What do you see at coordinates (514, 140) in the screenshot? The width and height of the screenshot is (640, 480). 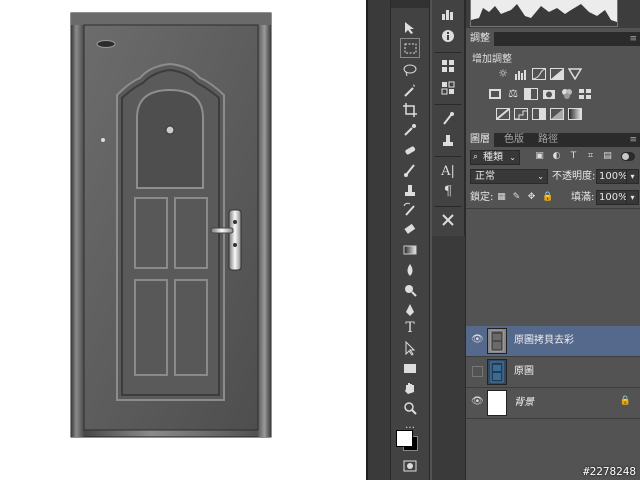 I see `tab-channels: 色版` at bounding box center [514, 140].